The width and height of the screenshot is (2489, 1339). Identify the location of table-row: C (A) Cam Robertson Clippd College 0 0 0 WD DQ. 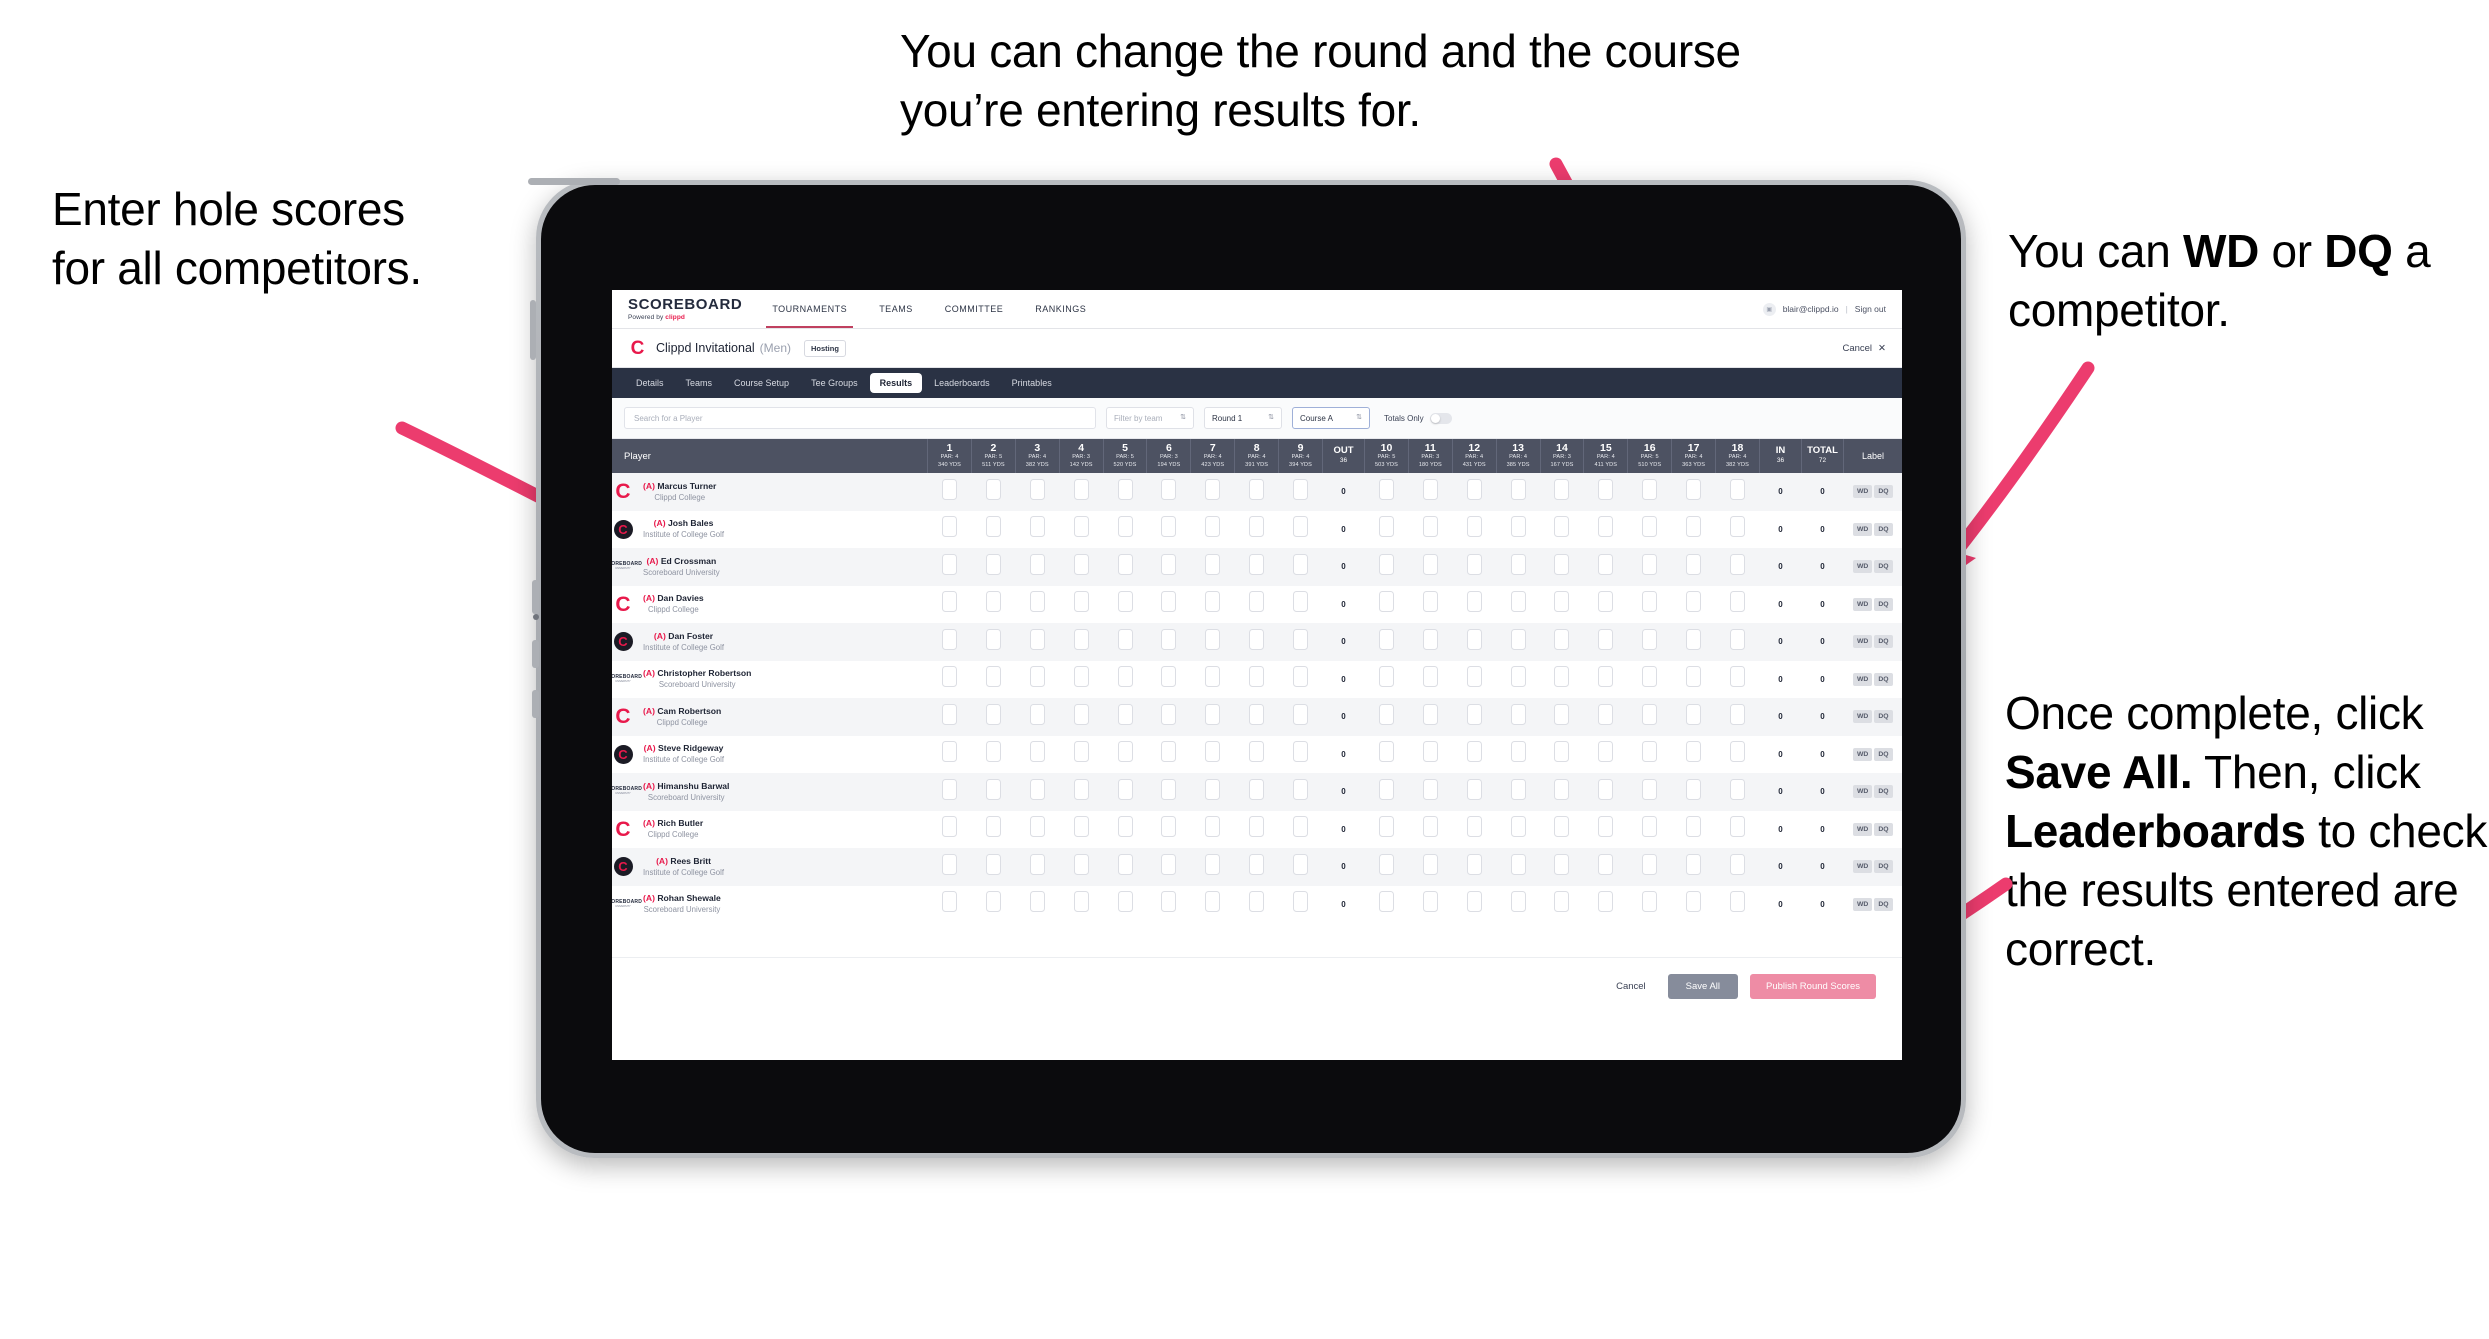
(1257, 717).